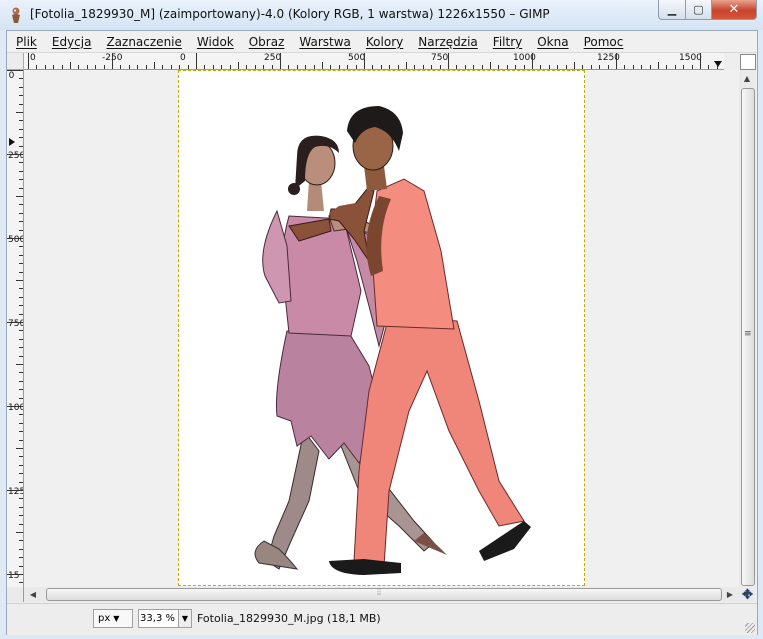  Describe the element at coordinates (142, 42) in the screenshot. I see `menu-zaznaczenie: Zaznaczenie` at that location.